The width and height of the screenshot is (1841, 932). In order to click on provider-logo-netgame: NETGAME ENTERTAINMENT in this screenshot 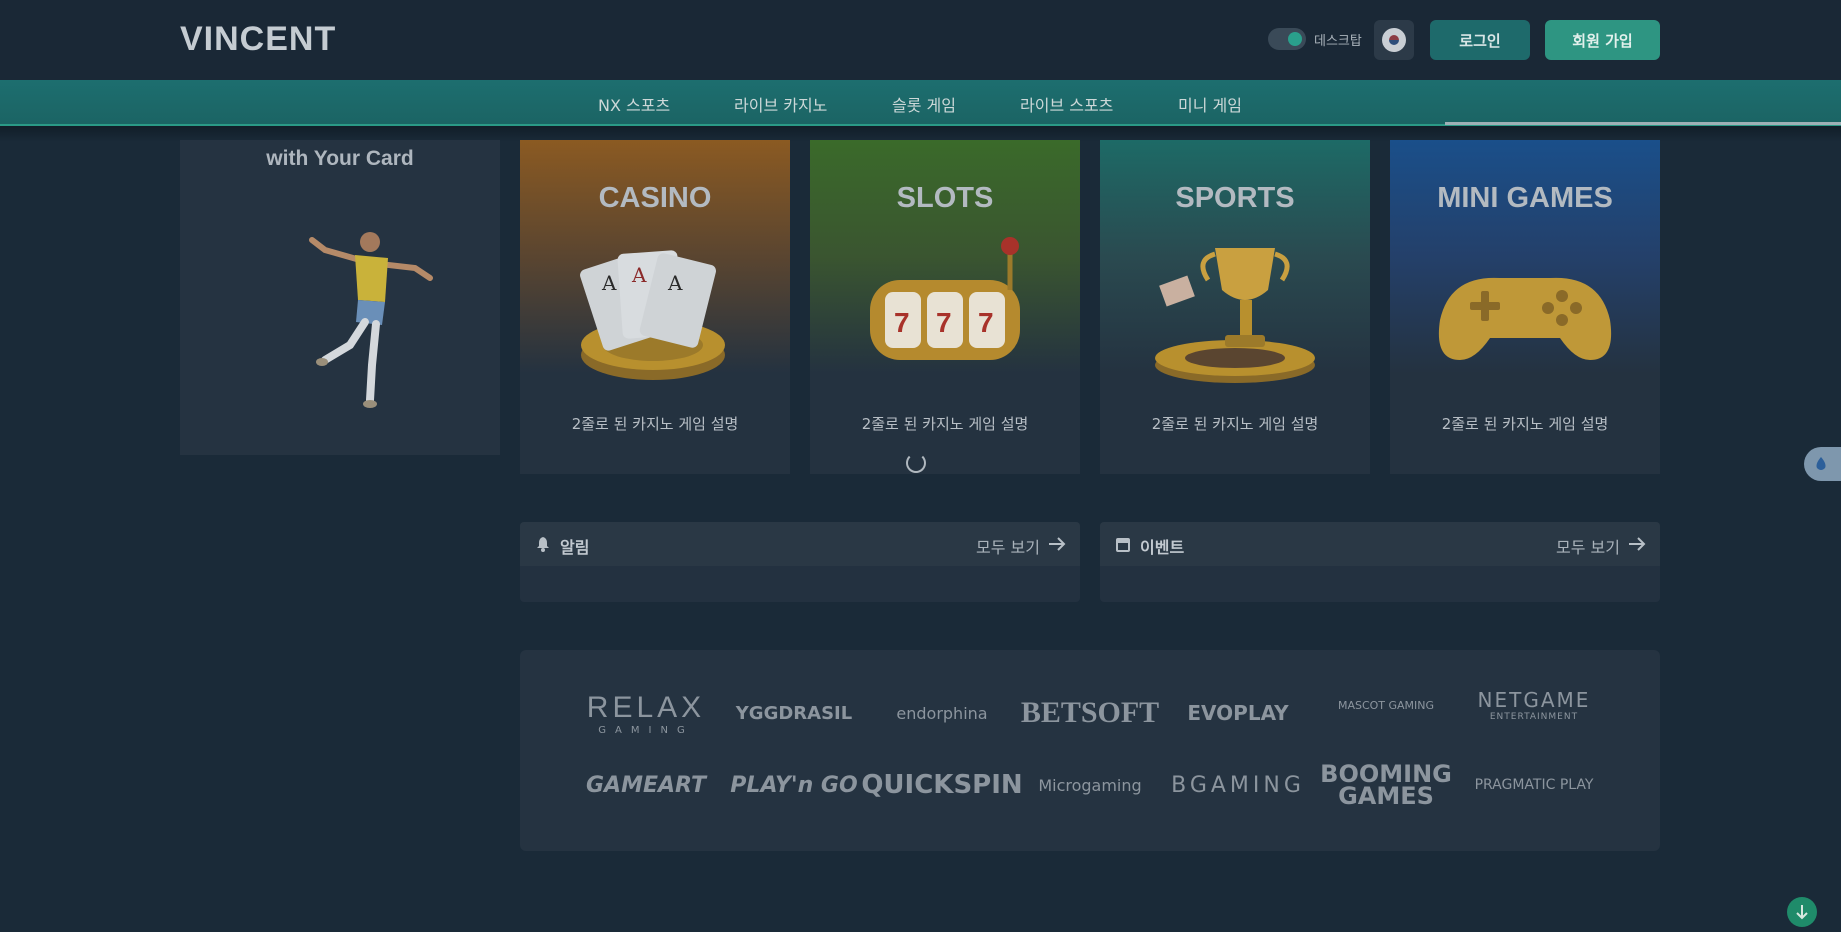, I will do `click(1534, 705)`.